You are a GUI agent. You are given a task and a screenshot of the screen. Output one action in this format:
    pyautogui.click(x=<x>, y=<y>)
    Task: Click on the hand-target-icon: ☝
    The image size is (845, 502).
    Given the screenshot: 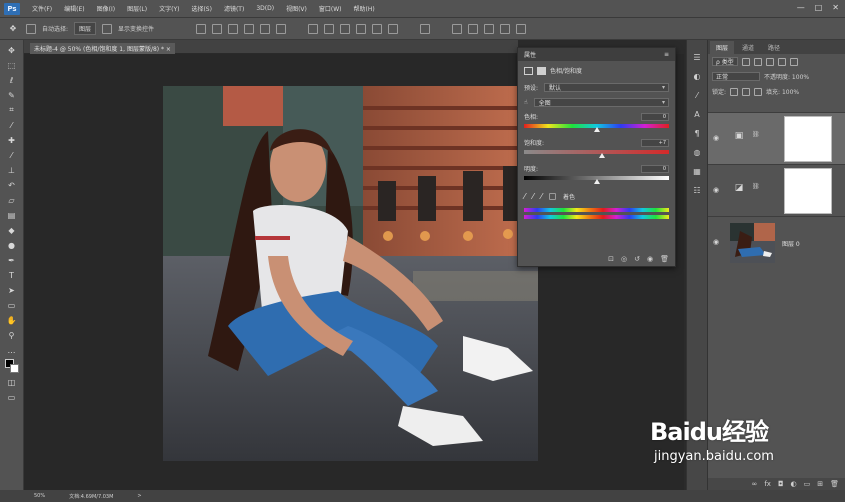 What is the action you would take?
    pyautogui.click(x=526, y=102)
    